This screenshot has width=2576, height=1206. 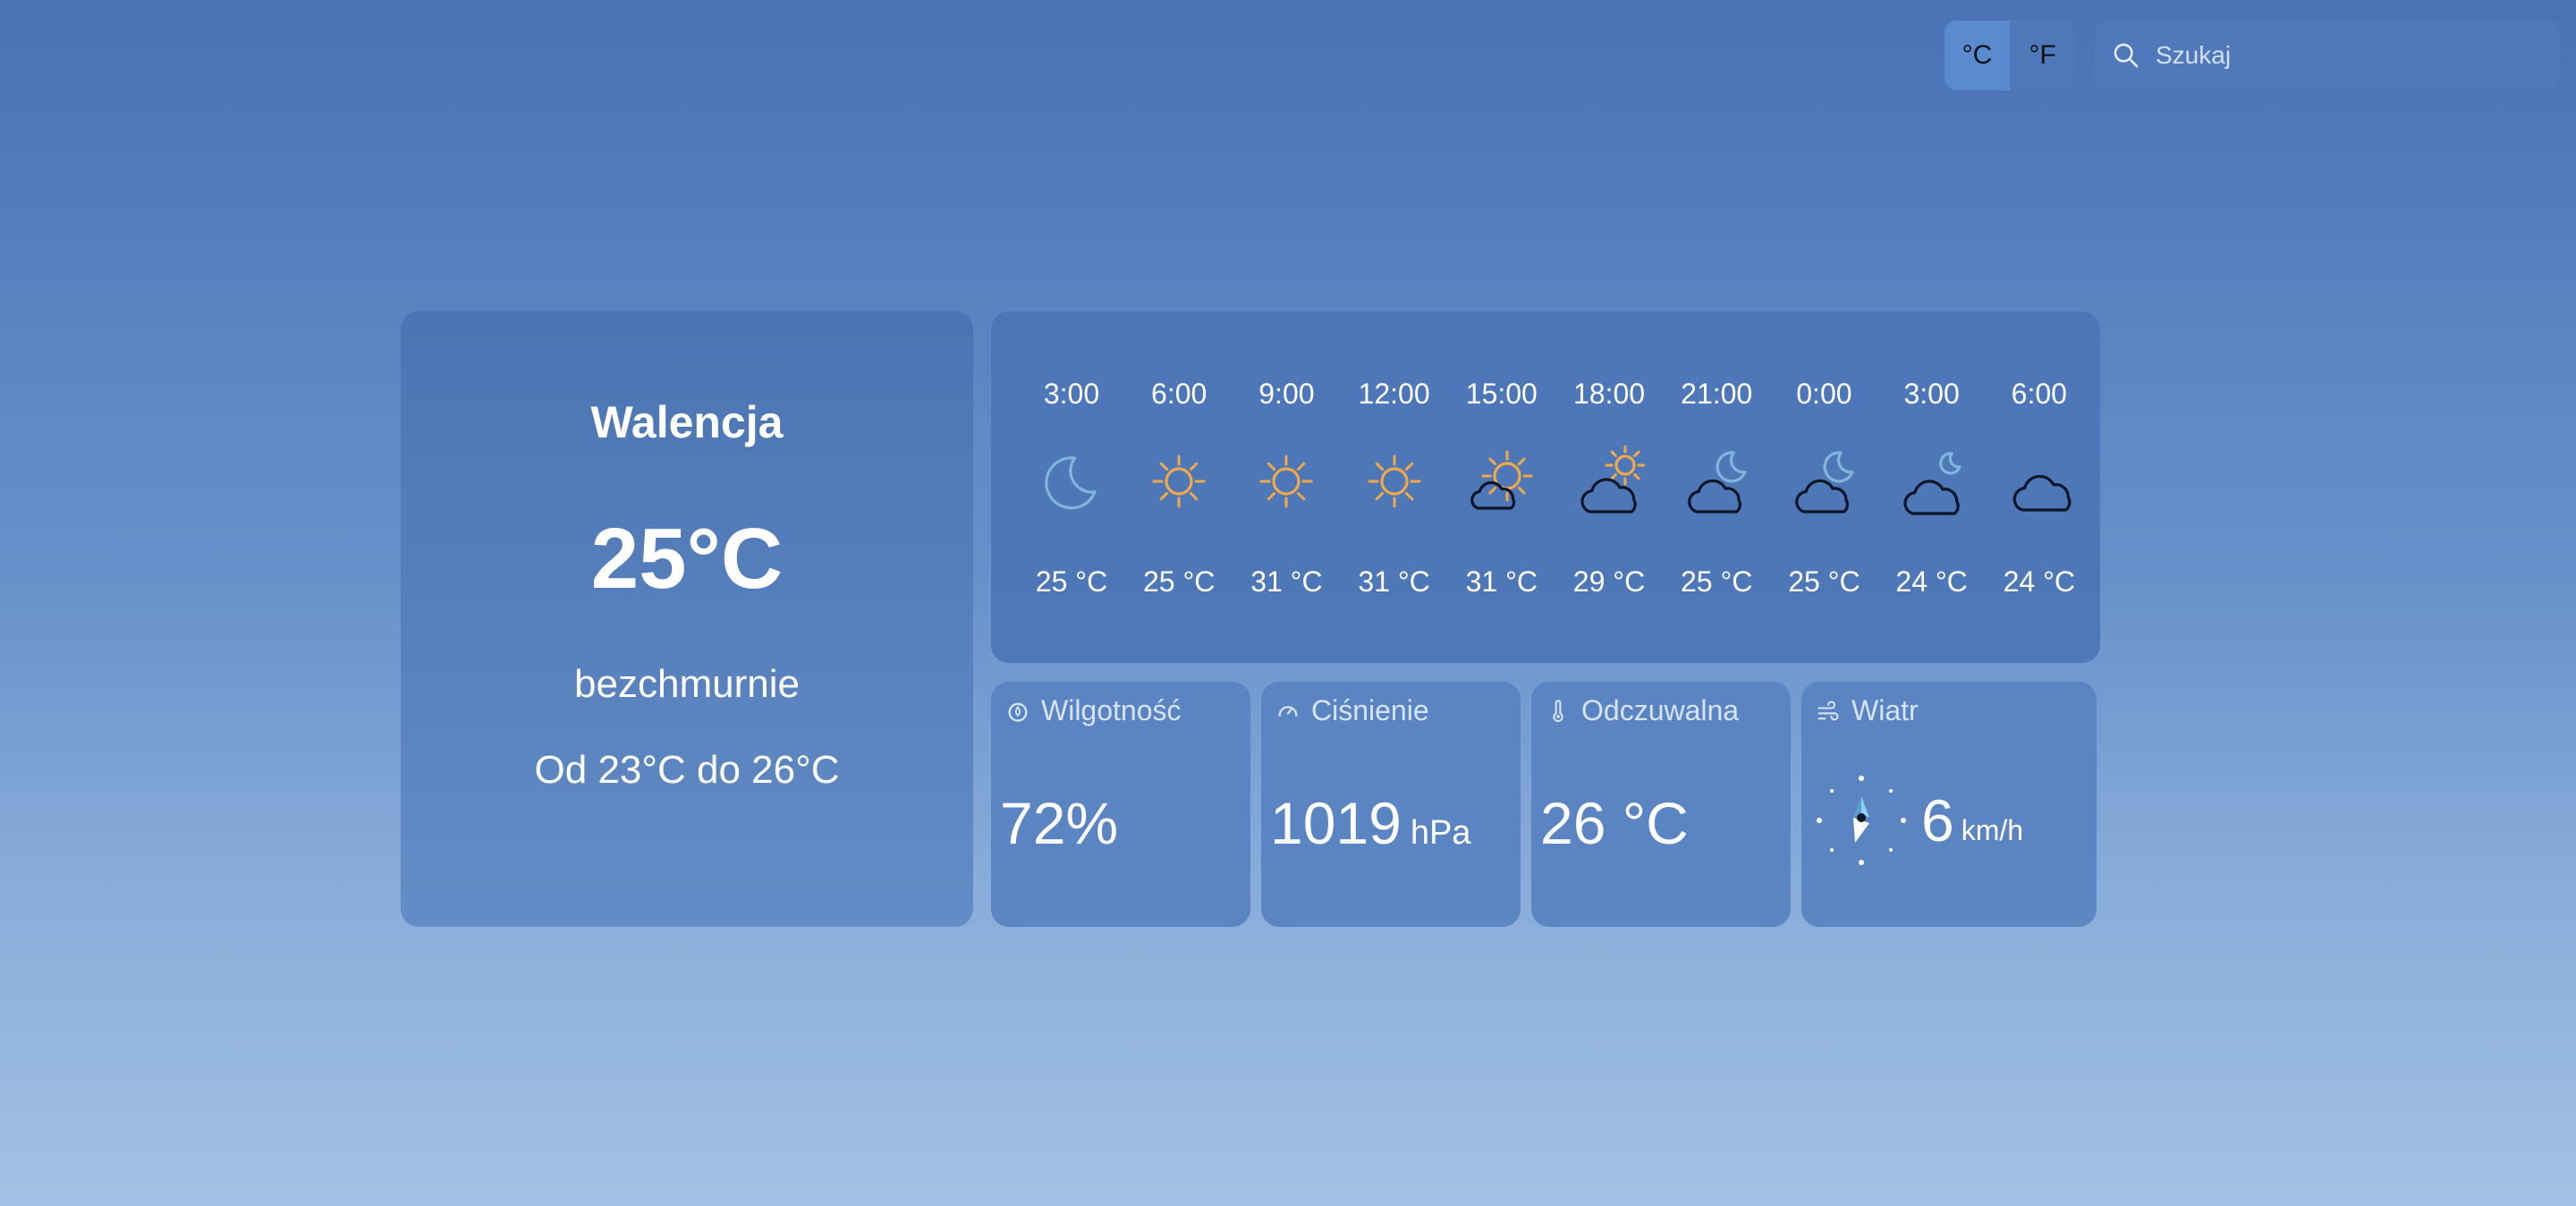 I want to click on pressure-value: 1019, so click(x=1336, y=823).